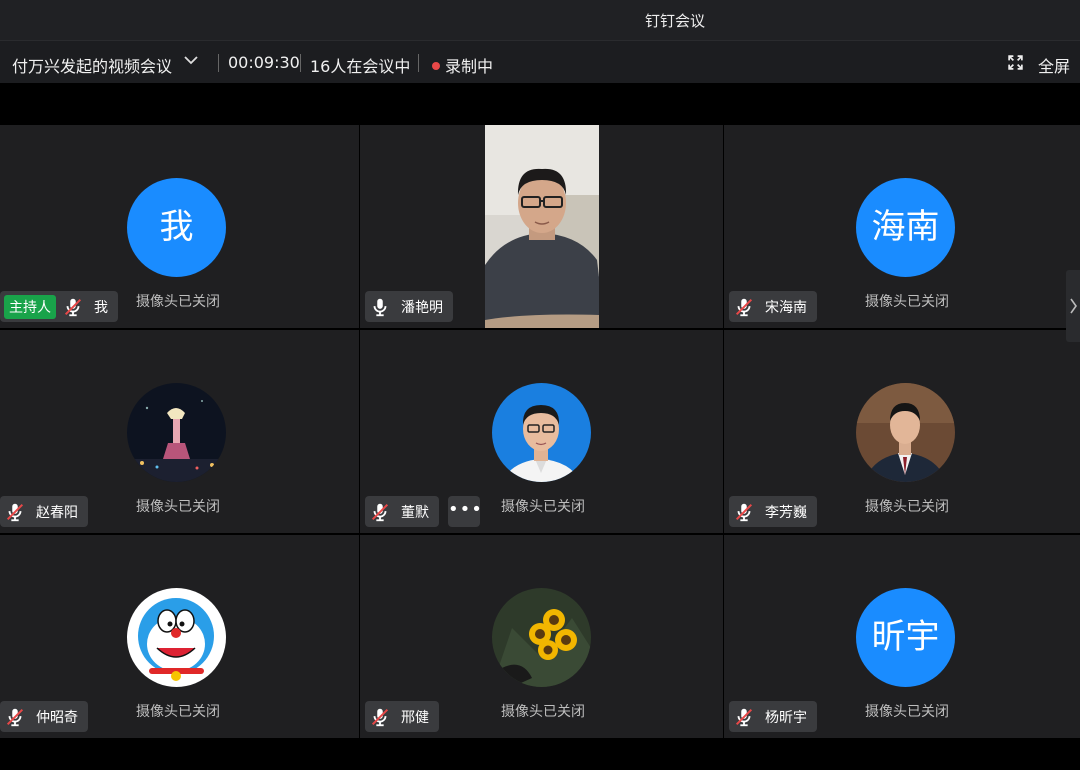  I want to click on name-tag: 主持人 我, so click(59, 306).